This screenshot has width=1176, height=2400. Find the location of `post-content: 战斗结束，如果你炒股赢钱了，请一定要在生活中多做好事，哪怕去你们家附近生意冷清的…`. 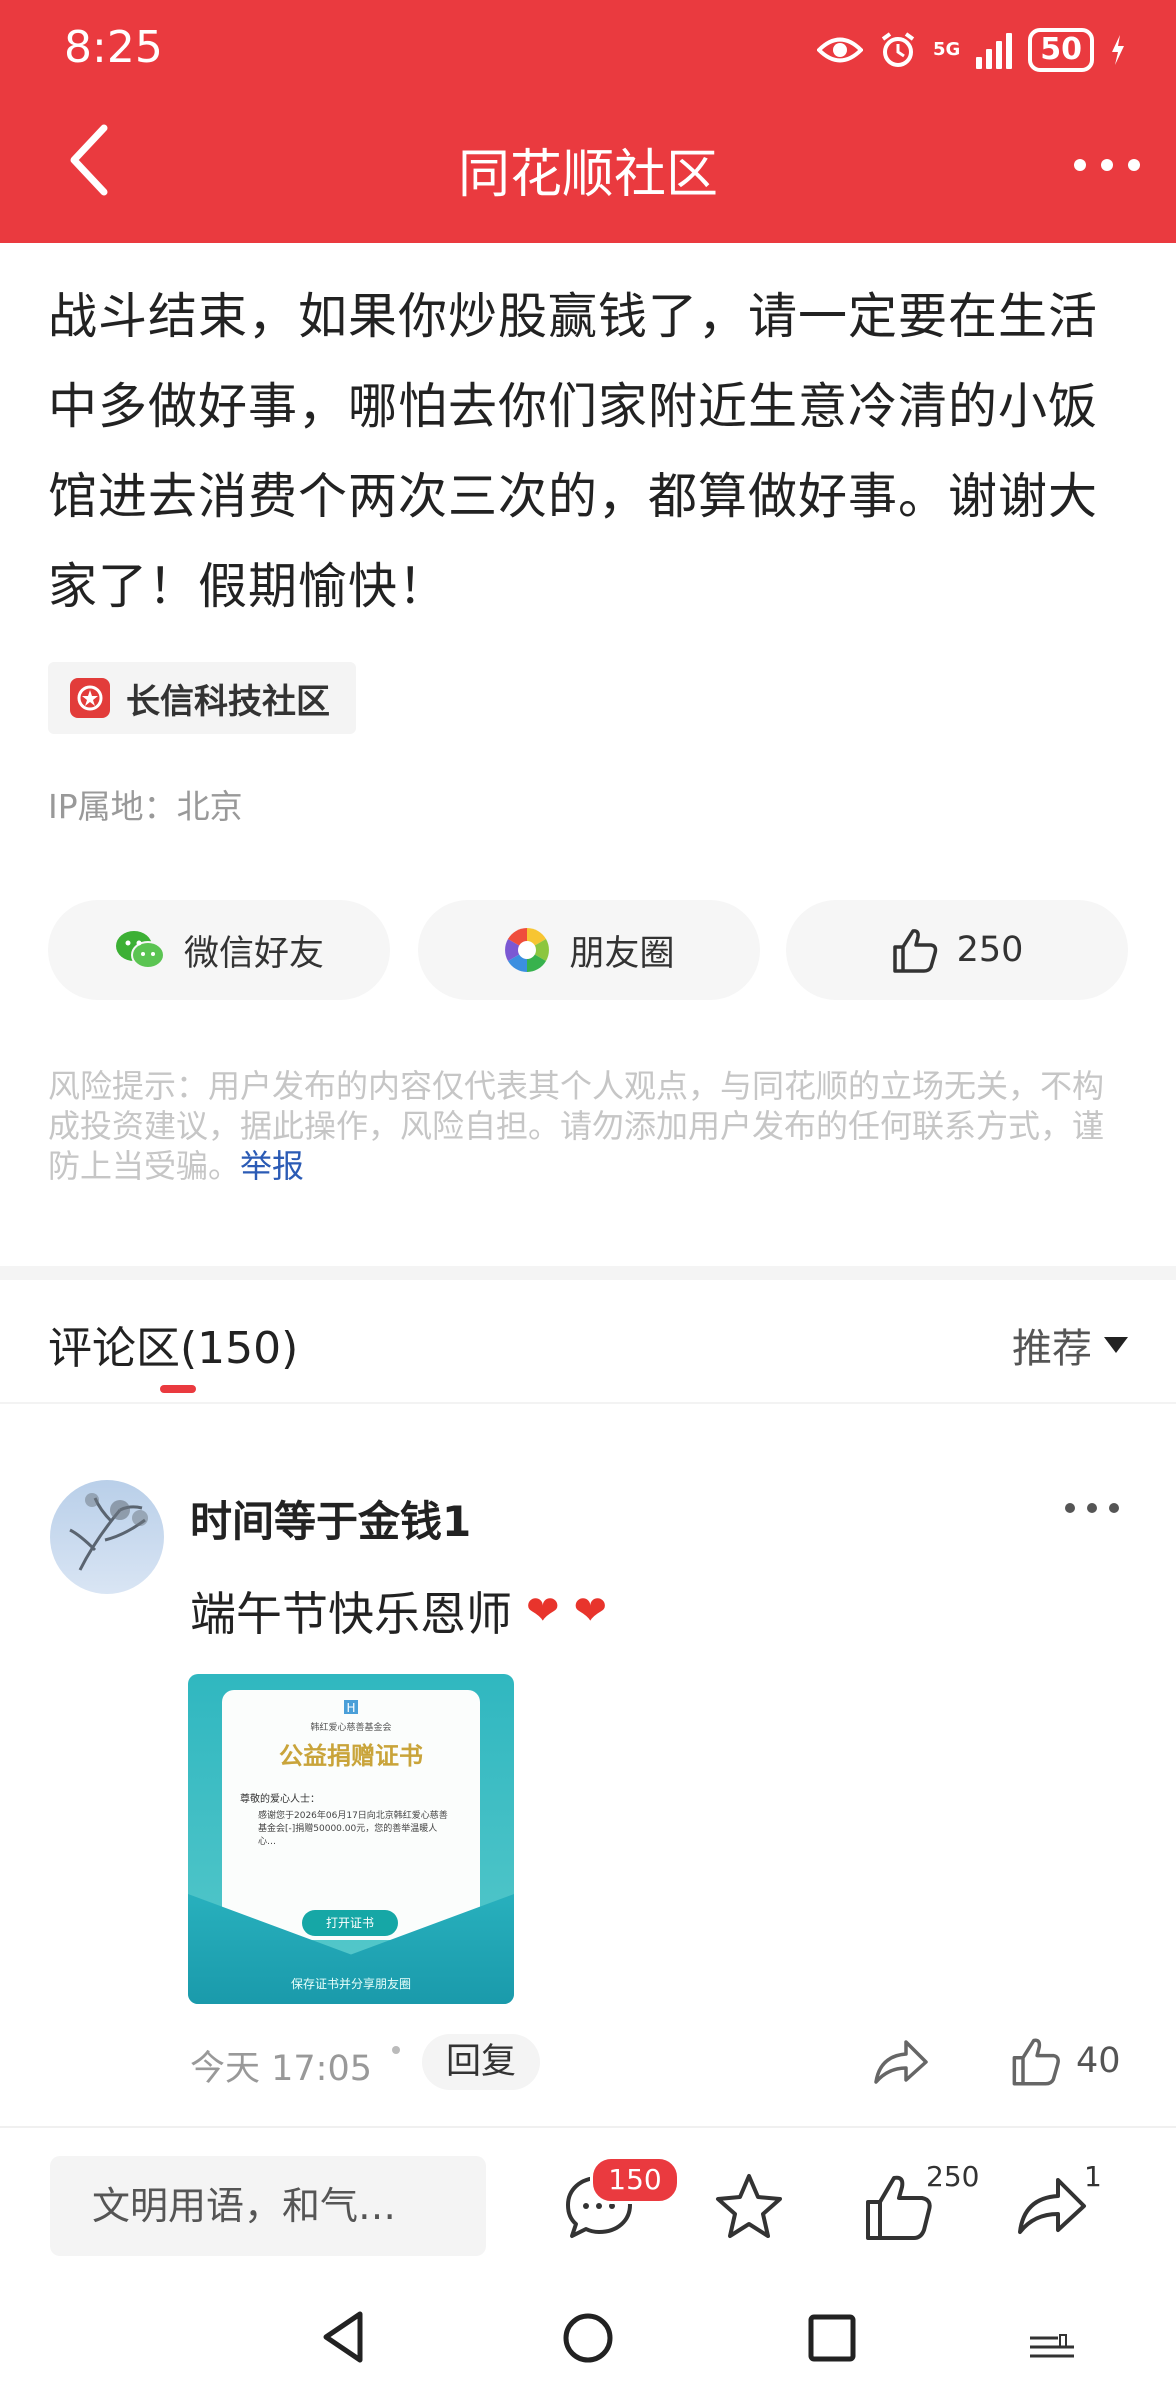

post-content: 战斗结束，如果你炒股赢钱了，请一定要在生活中多做好事，哪怕去你们家附近生意冷清的… is located at coordinates (573, 451).